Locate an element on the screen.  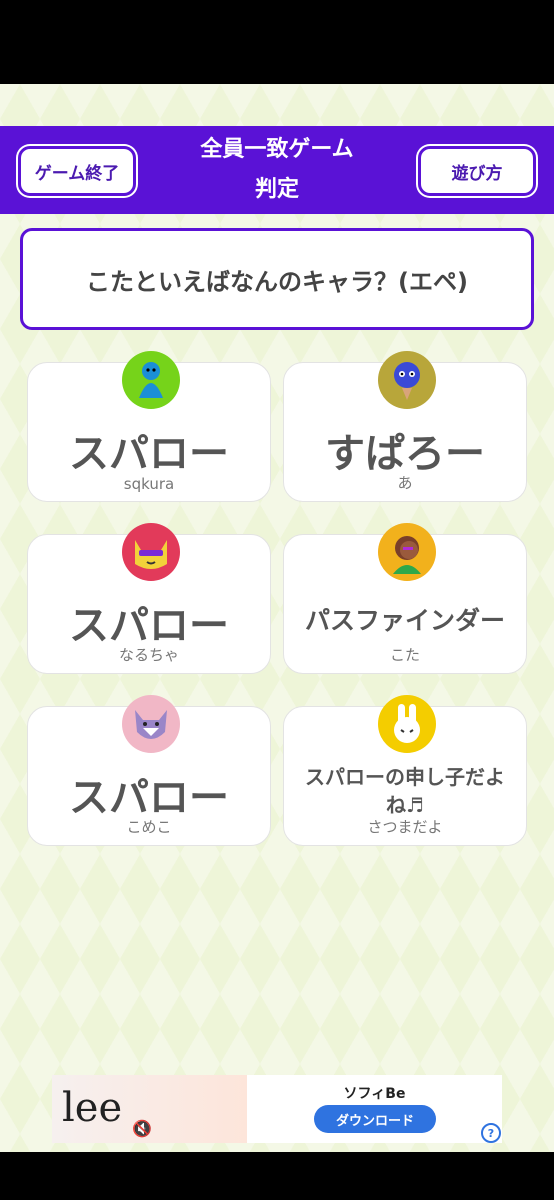
navigation-bar is located at coordinates (277, 1176).